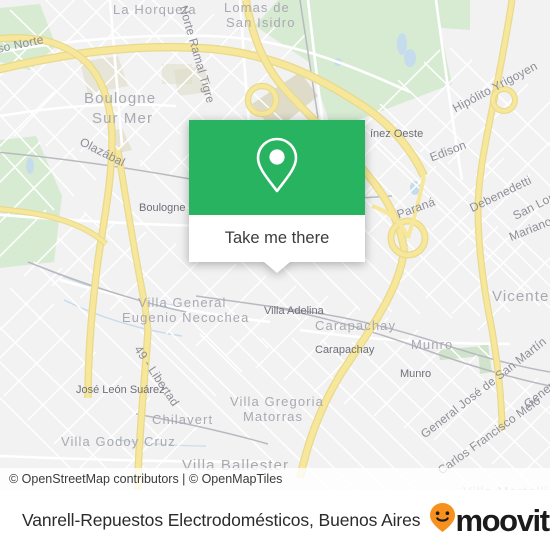  I want to click on popup-image-header, so click(277, 167).